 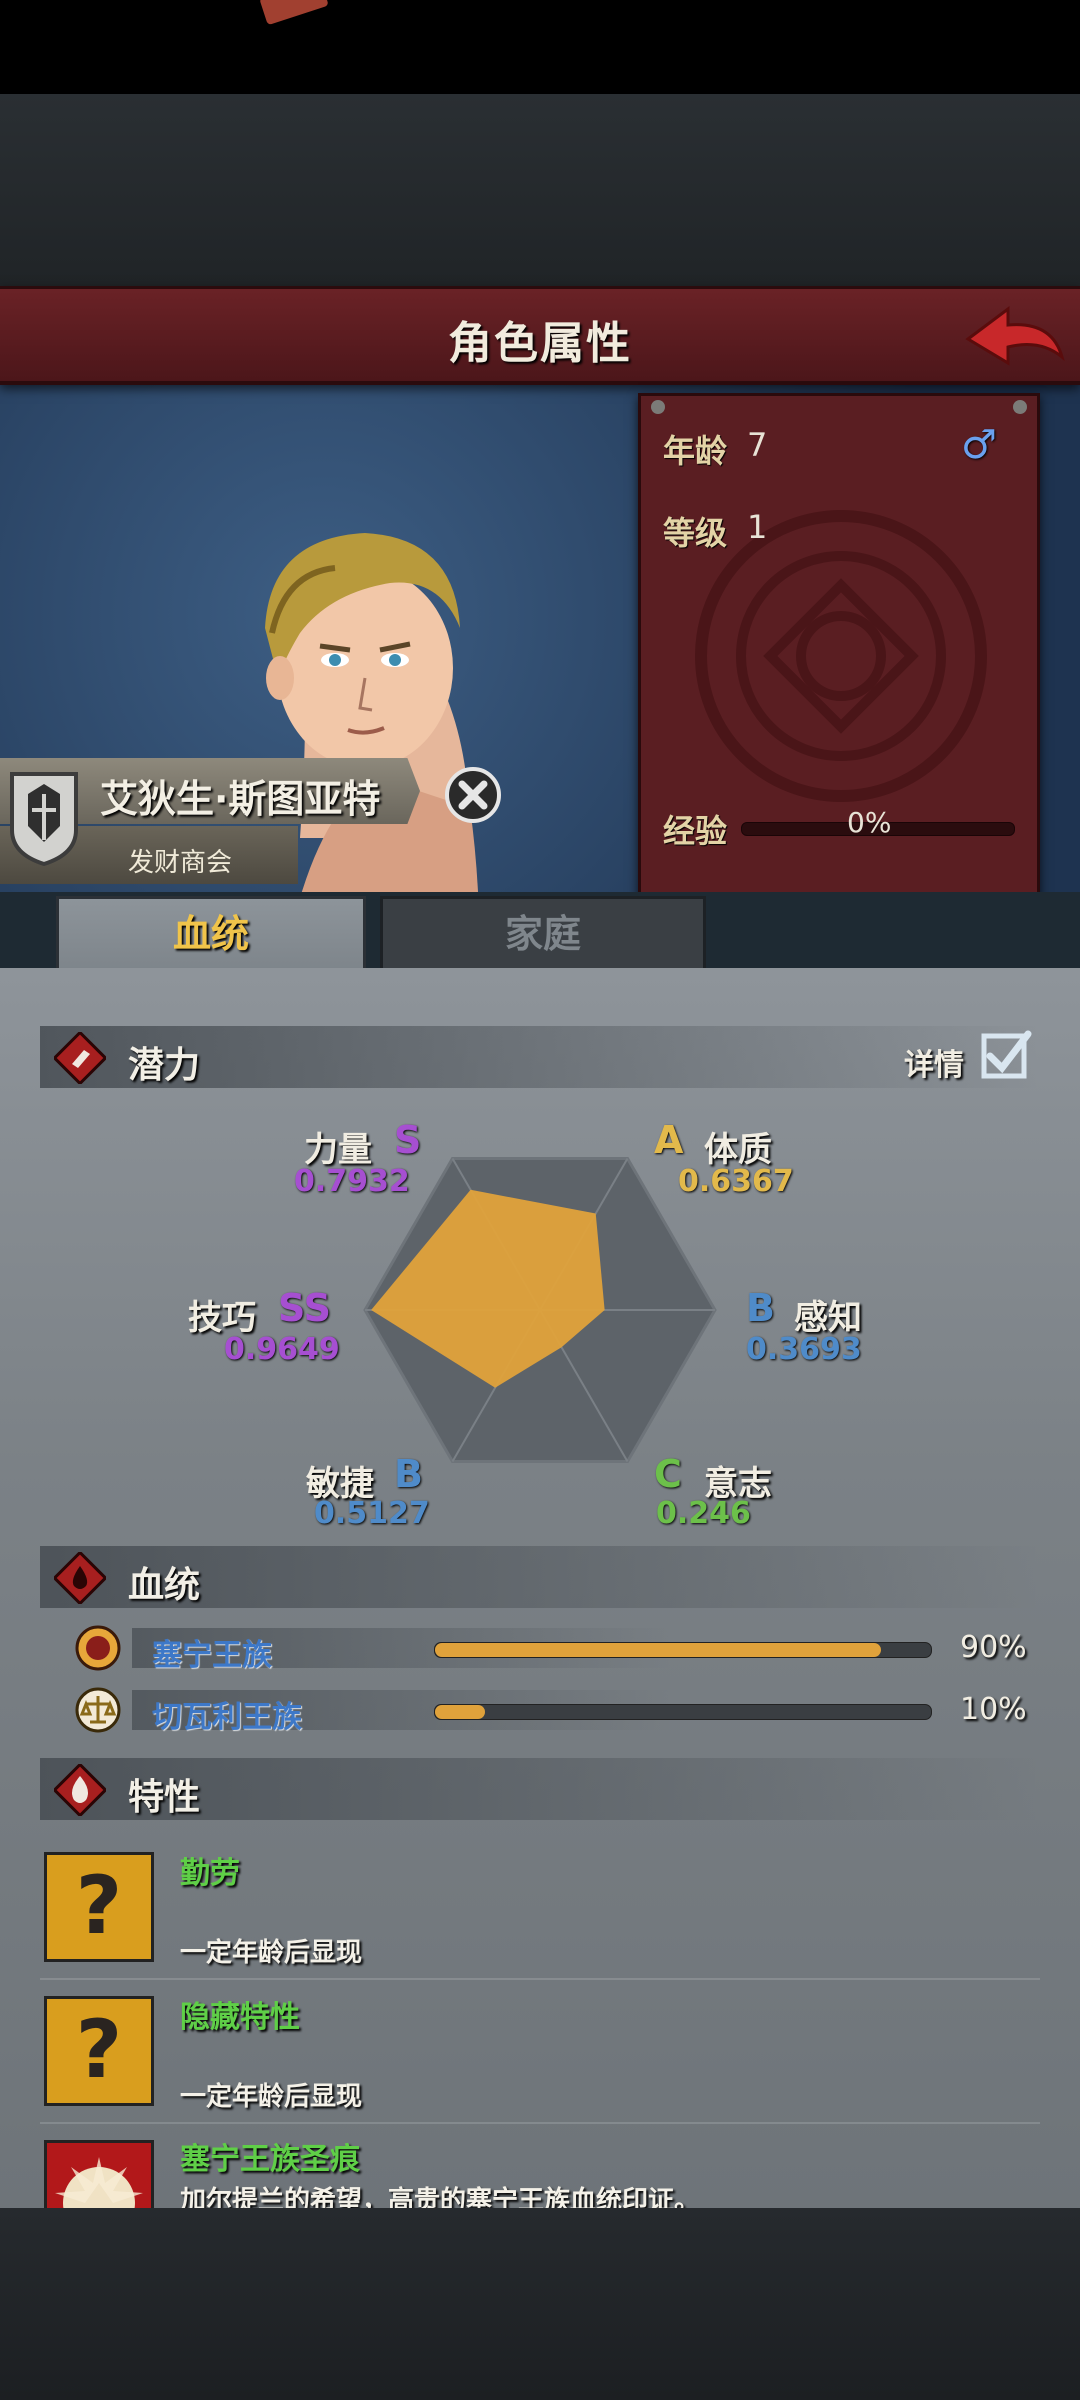 I want to click on attr-grade-skill: SS, so click(x=305, y=1308).